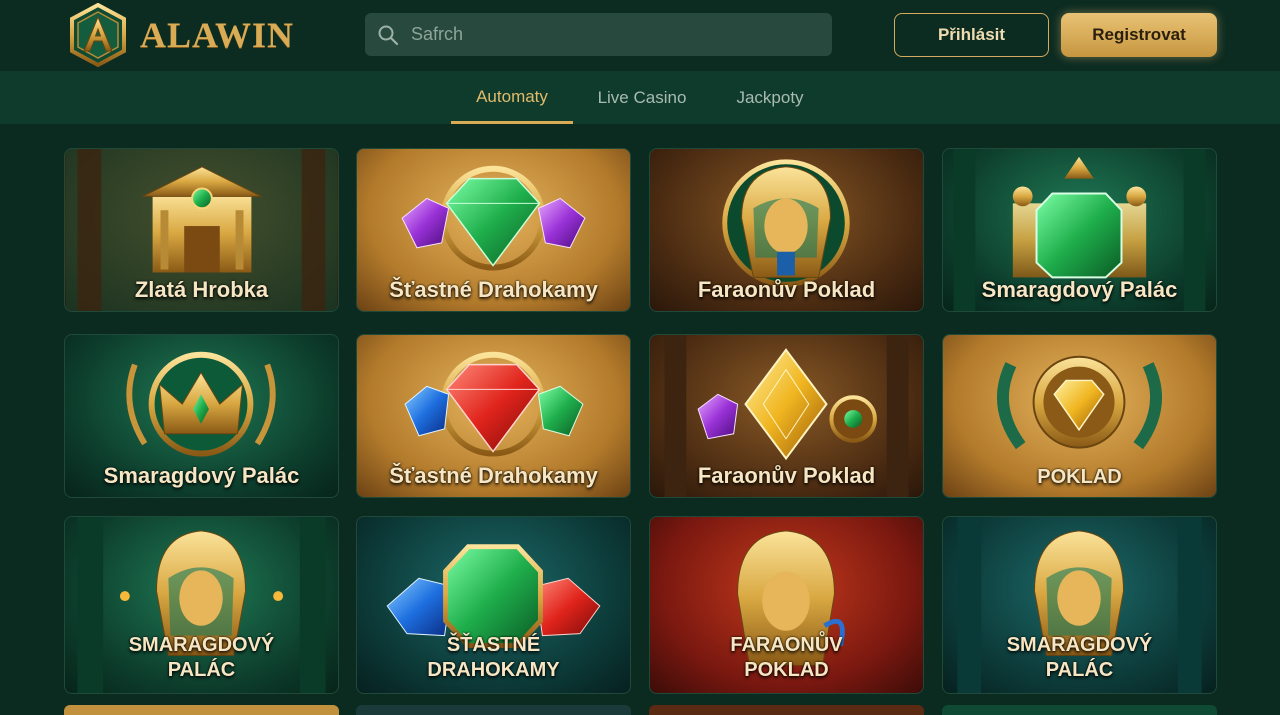  I want to click on game-title: Zlatá Hrobka, so click(201, 289).